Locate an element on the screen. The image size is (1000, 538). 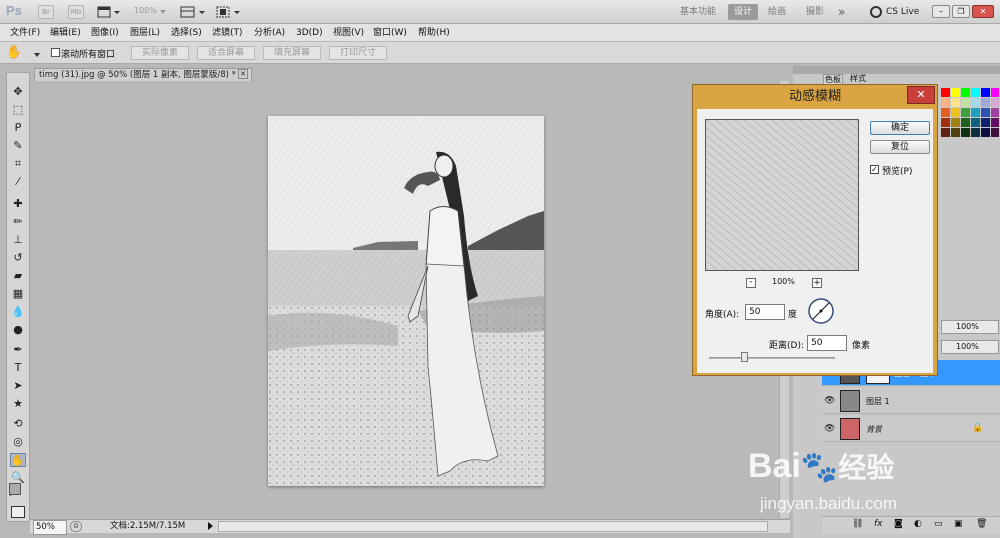
hand-tool-preset-icon: ✋ is located at coordinates (14, 53).